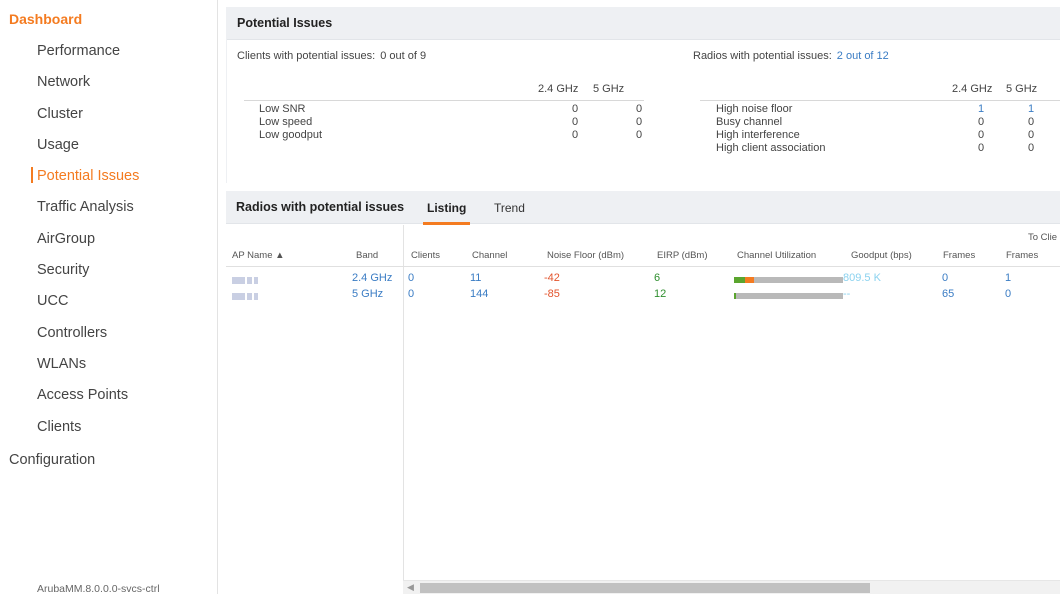 Image resolution: width=1060 pixels, height=594 pixels. Describe the element at coordinates (109, 207) in the screenshot. I see `sidebar-item-traffic-analysis: Traffic Analysis` at that location.